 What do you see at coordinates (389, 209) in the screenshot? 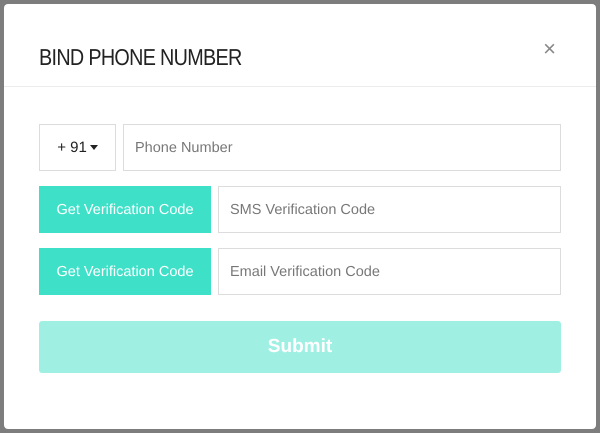
I see `verification-code-field: SMS Verification Code` at bounding box center [389, 209].